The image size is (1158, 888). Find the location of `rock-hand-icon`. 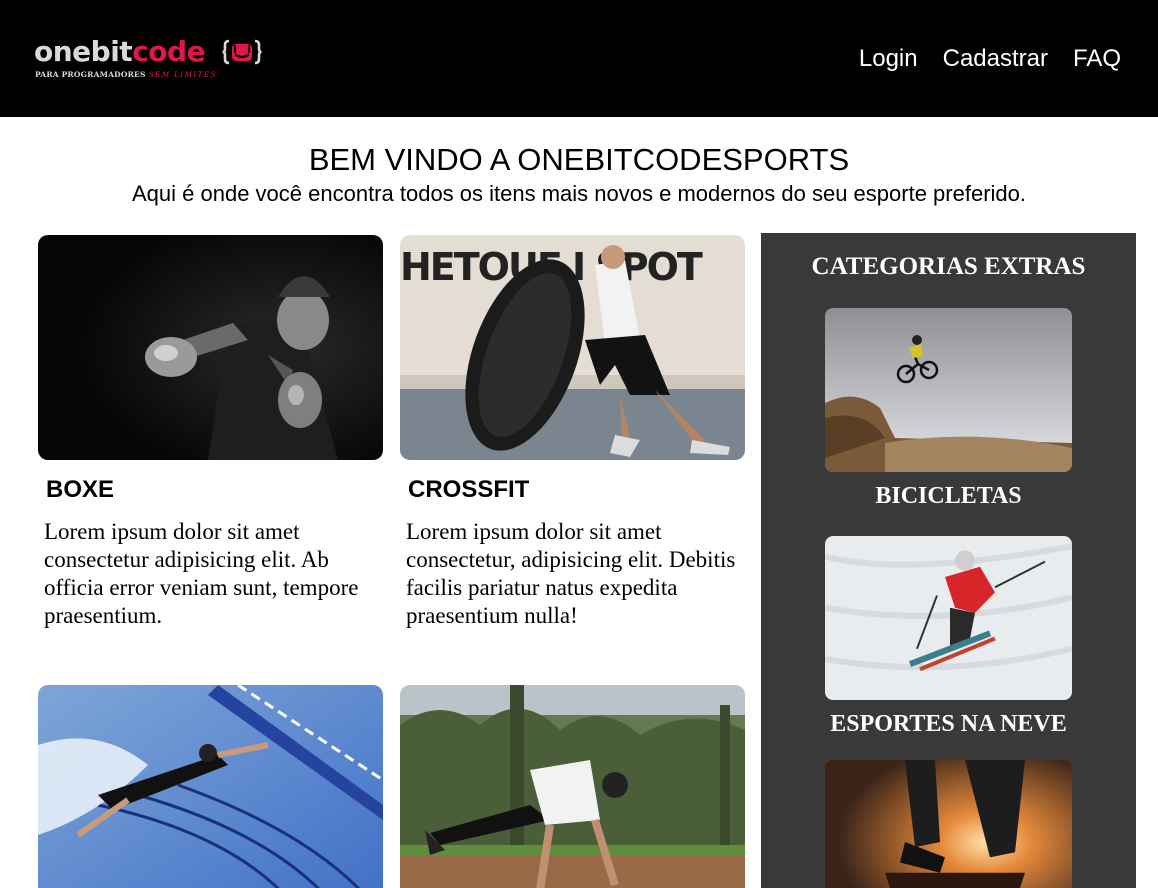

rock-hand-icon is located at coordinates (242, 52).